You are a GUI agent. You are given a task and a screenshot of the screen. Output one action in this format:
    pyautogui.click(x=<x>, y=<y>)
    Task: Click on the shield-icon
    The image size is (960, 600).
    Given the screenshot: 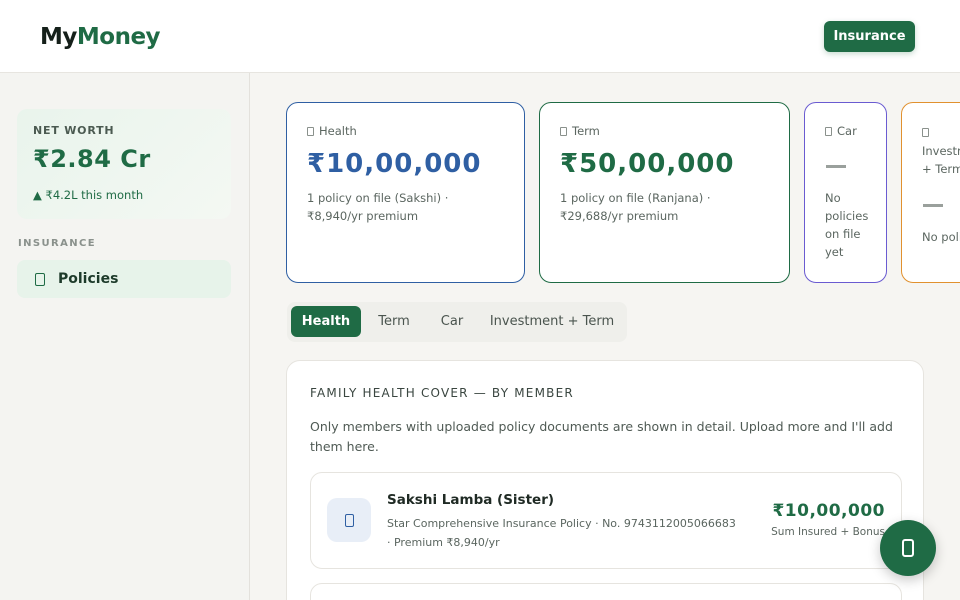 What is the action you would take?
    pyautogui.click(x=349, y=520)
    